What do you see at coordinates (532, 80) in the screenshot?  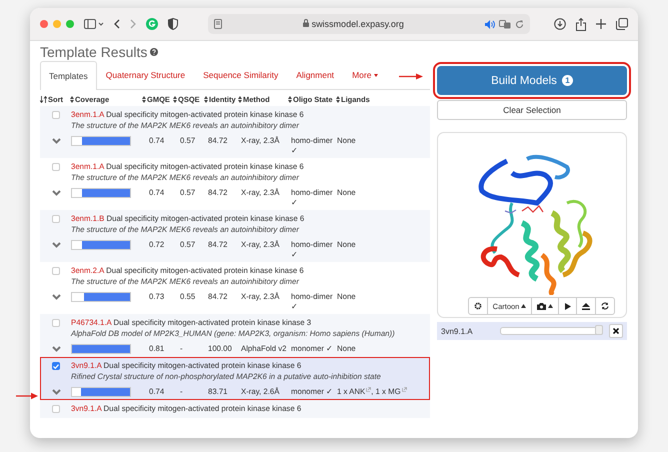 I see `build-models-button: Build Models 1` at bounding box center [532, 80].